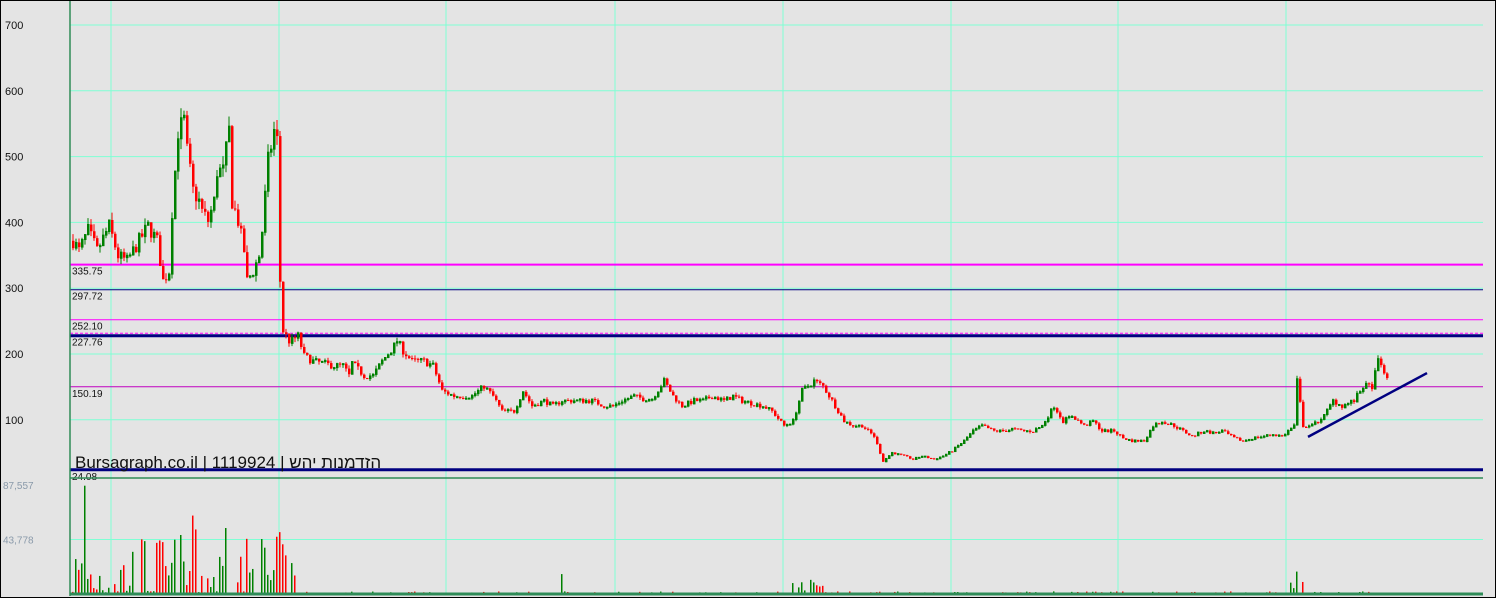  I want to click on level-label: 150.19, so click(87, 394).